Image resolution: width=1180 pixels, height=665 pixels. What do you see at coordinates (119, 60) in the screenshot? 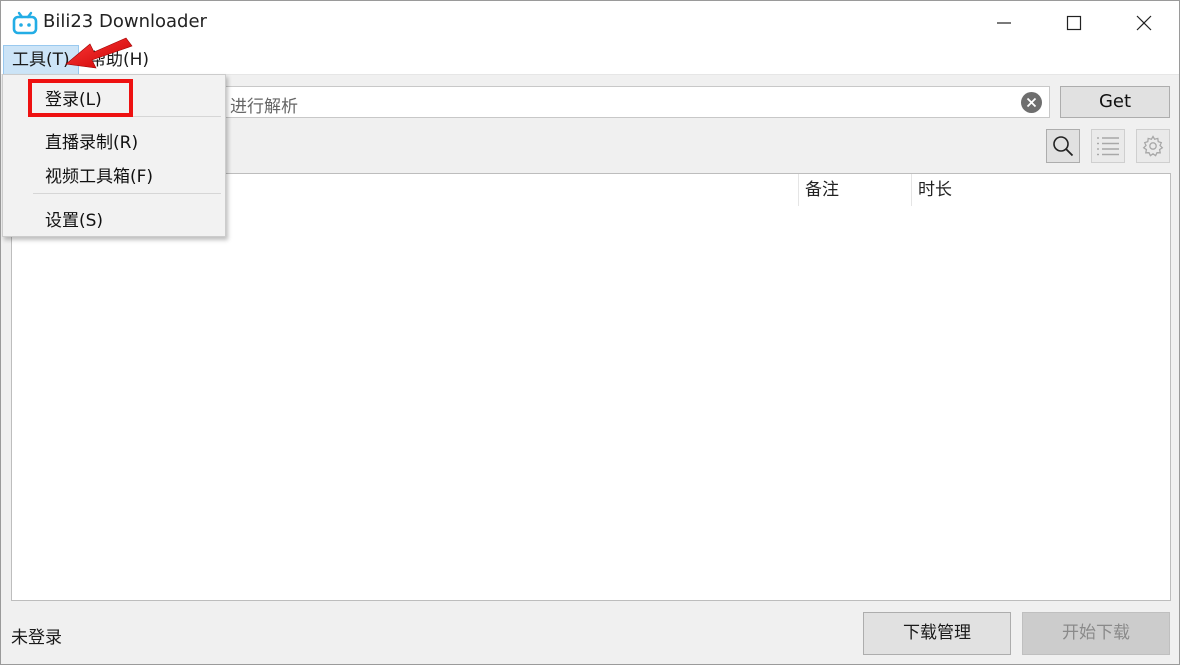
I see `menu-help: 帮助(H)` at bounding box center [119, 60].